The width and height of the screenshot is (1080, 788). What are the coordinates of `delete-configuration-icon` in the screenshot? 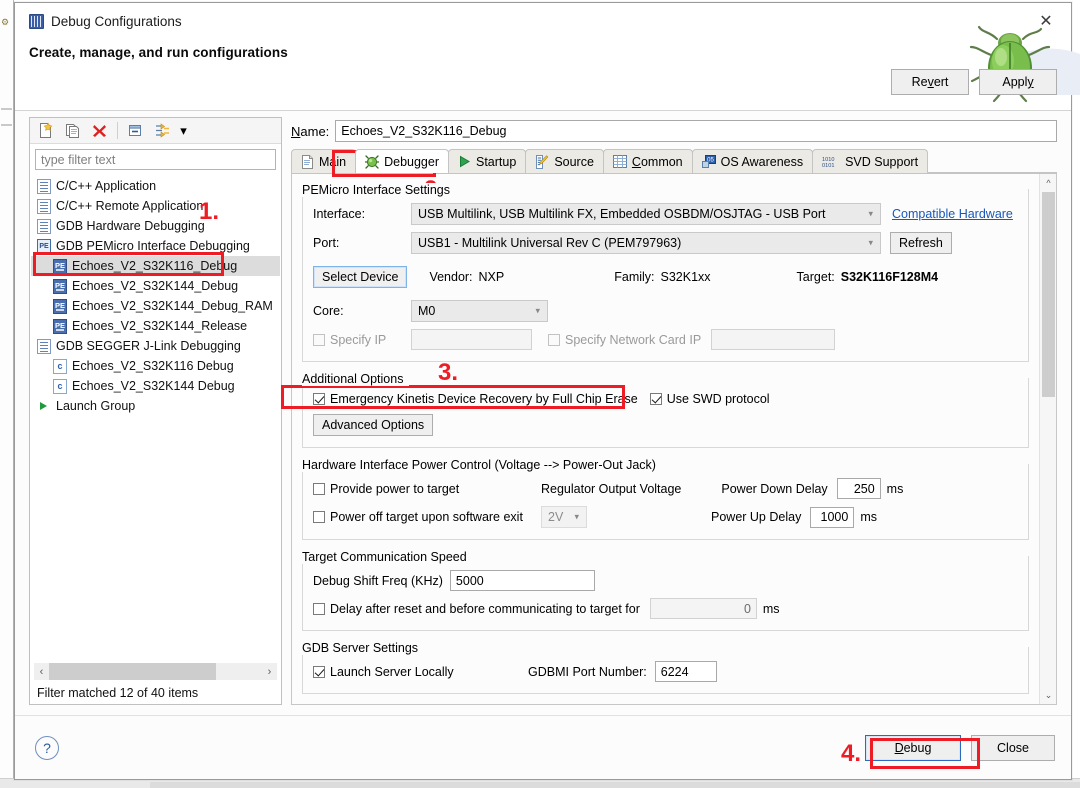 It's located at (99, 131).